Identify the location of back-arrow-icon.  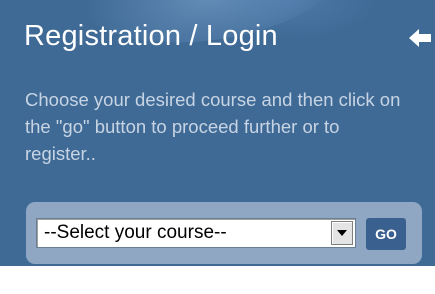
(420, 38).